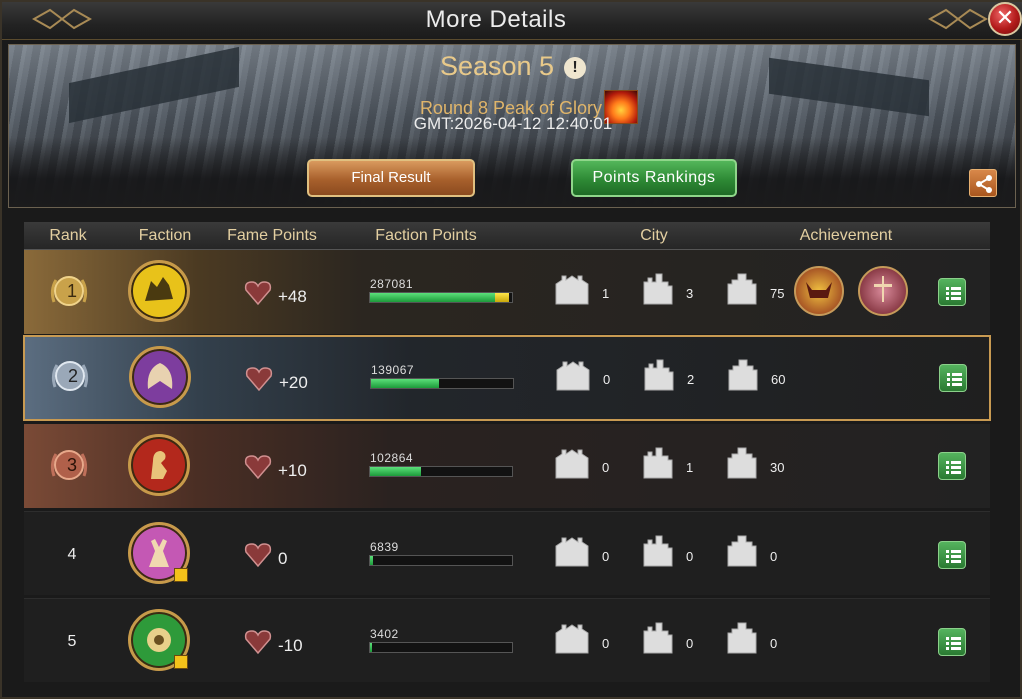  What do you see at coordinates (71, 291) in the screenshot?
I see `rank-number: 1` at bounding box center [71, 291].